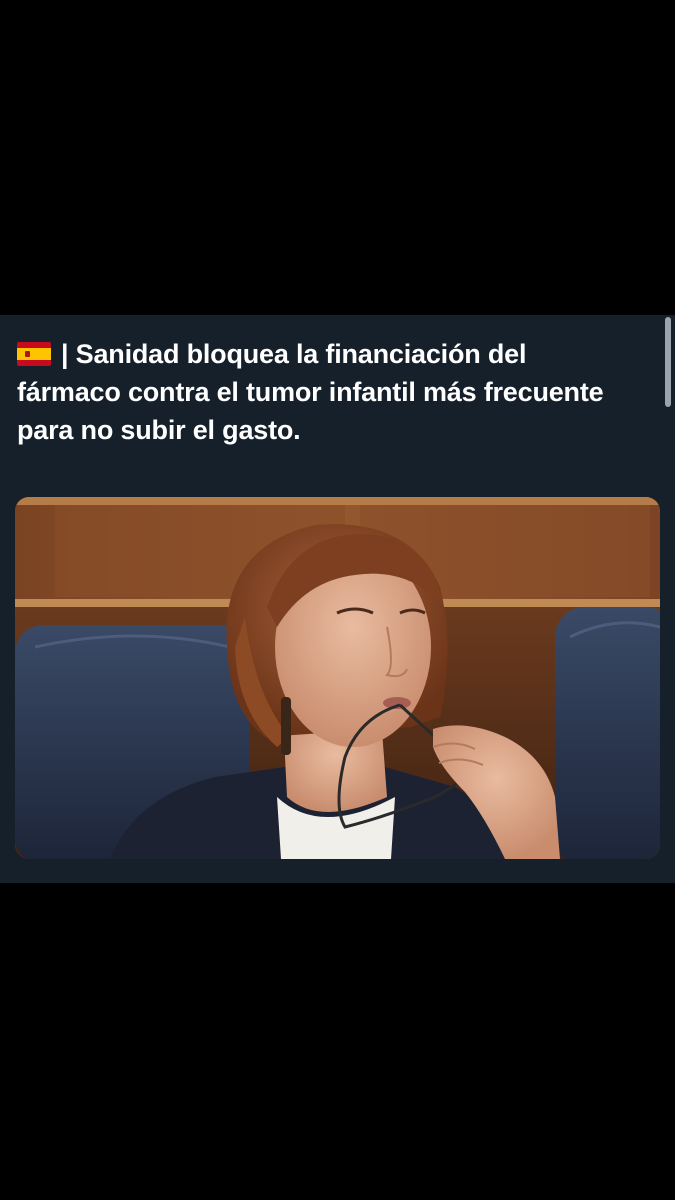 The width and height of the screenshot is (675, 1200). What do you see at coordinates (668, 362) in the screenshot?
I see `scrollbar` at bounding box center [668, 362].